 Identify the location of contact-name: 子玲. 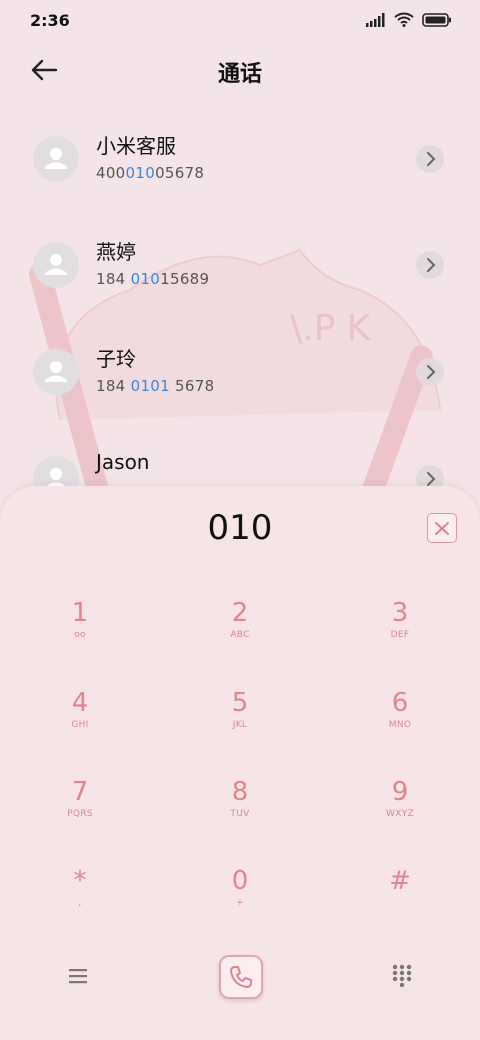
(116, 359).